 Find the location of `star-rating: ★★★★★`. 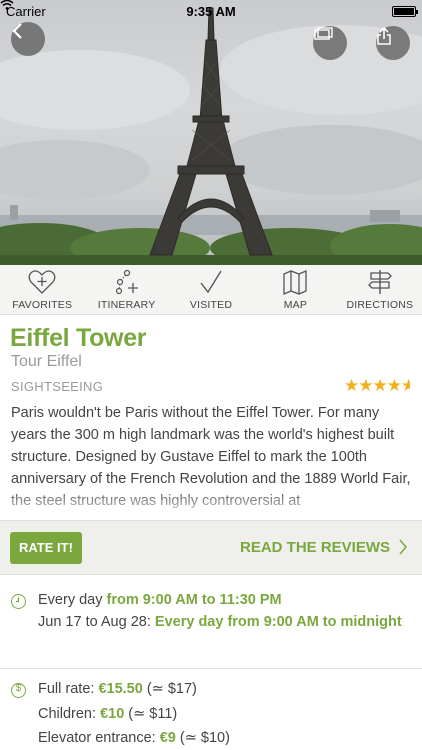

star-rating: ★★★★★ is located at coordinates (377, 386).